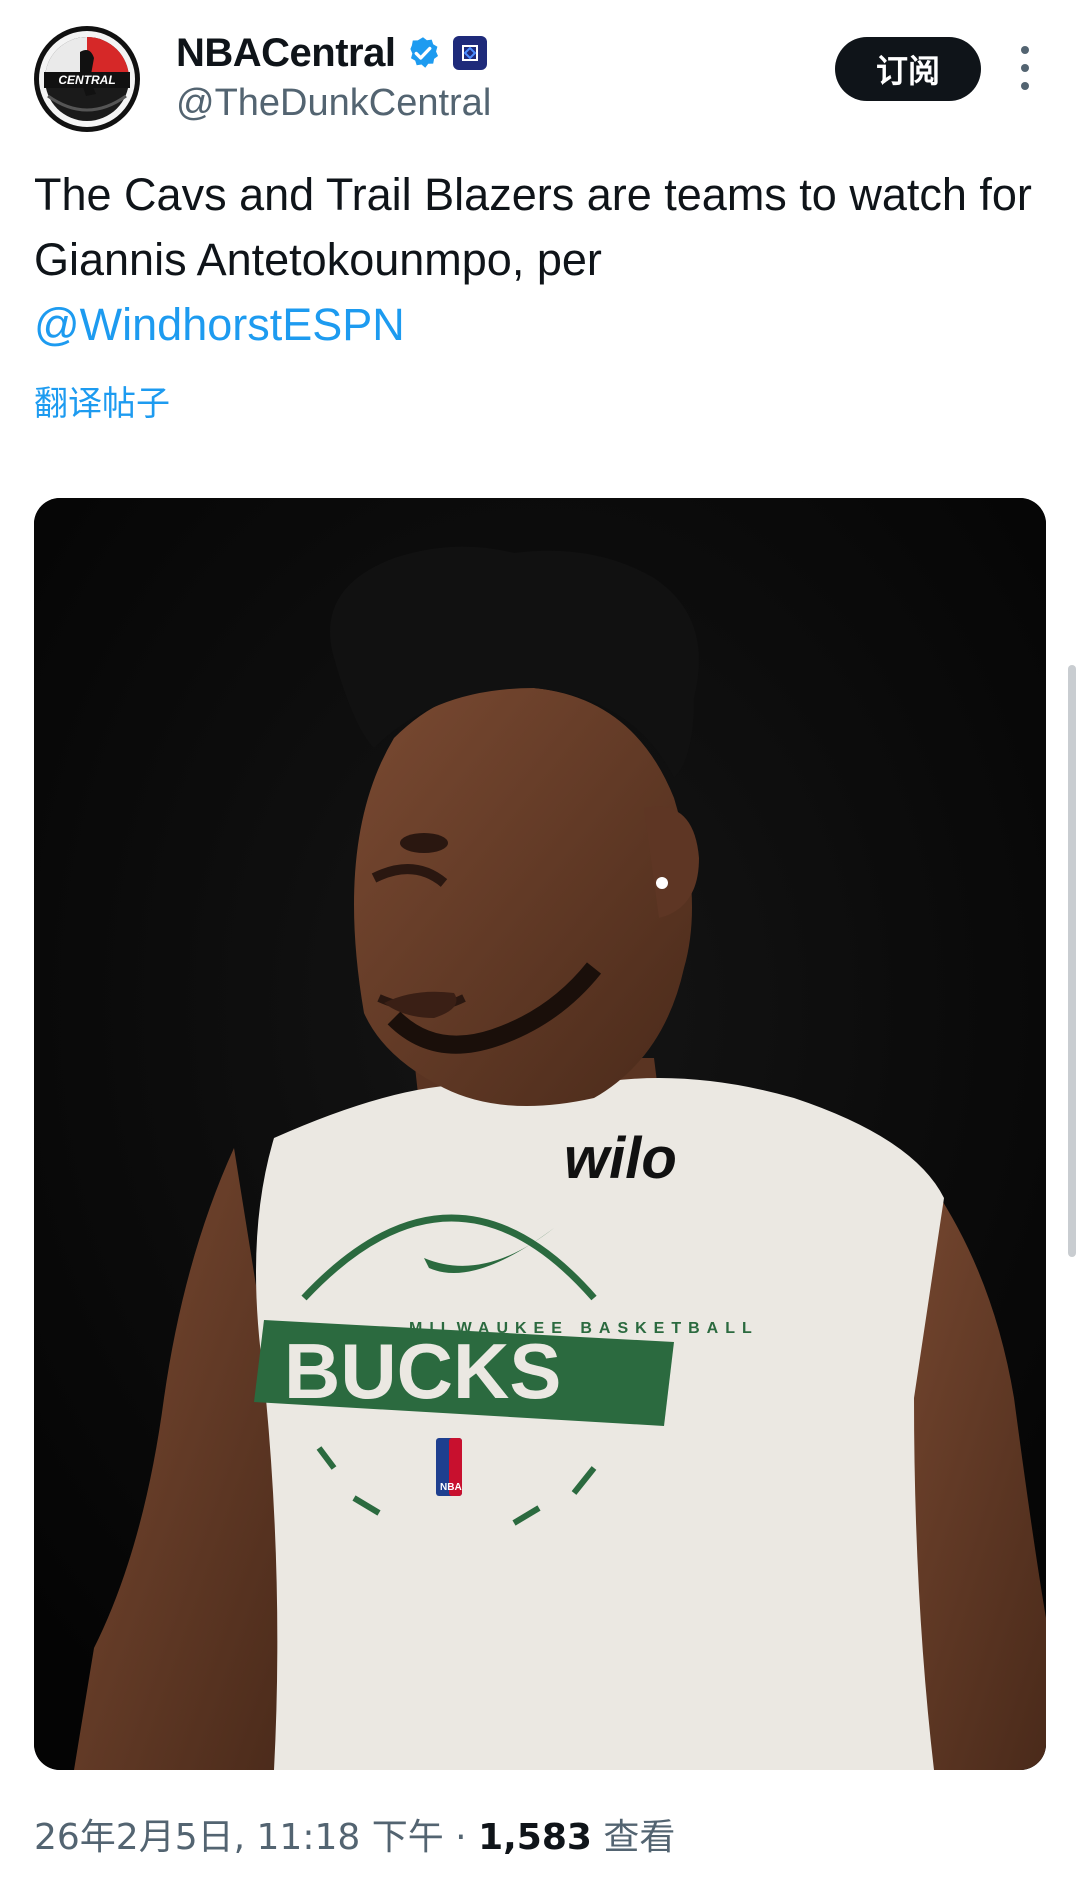  Describe the element at coordinates (620, 1158) in the screenshot. I see `jersey-sponsor: wilo` at that location.